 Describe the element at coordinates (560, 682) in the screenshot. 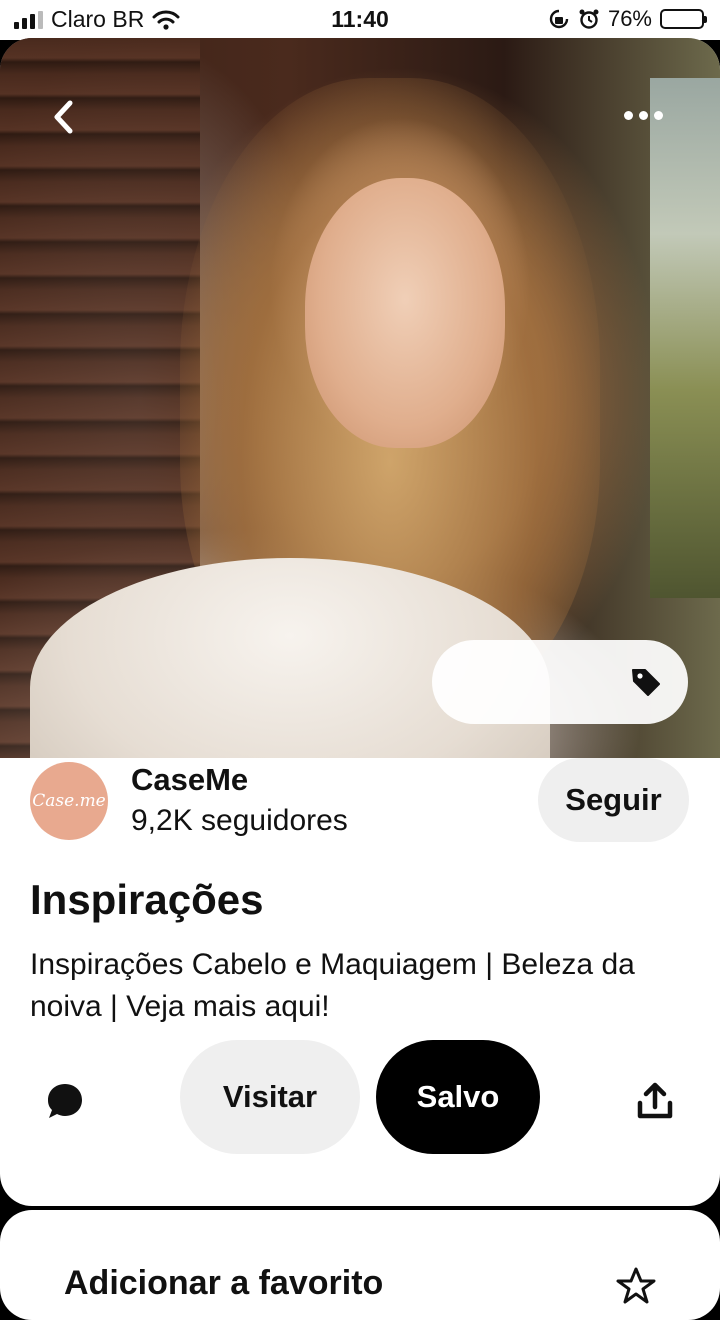

I see `shop-tag-pill` at that location.